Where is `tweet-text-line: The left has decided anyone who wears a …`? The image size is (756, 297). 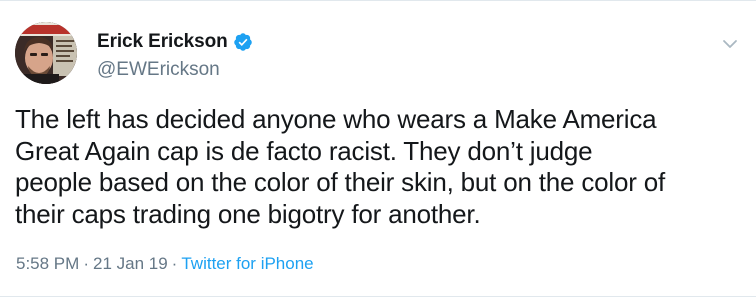
tweet-text-line: The left has decided anyone who wears a … is located at coordinates (336, 119).